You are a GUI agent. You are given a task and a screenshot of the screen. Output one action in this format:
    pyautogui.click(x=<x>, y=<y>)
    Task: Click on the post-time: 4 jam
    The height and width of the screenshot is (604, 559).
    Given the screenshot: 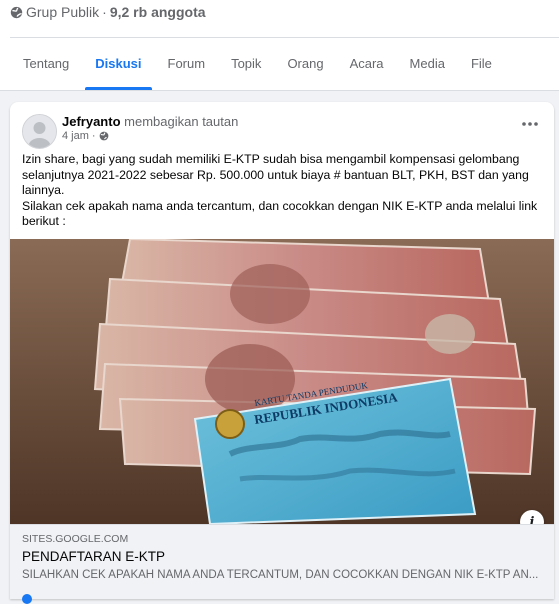 What is the action you would take?
    pyautogui.click(x=75, y=136)
    